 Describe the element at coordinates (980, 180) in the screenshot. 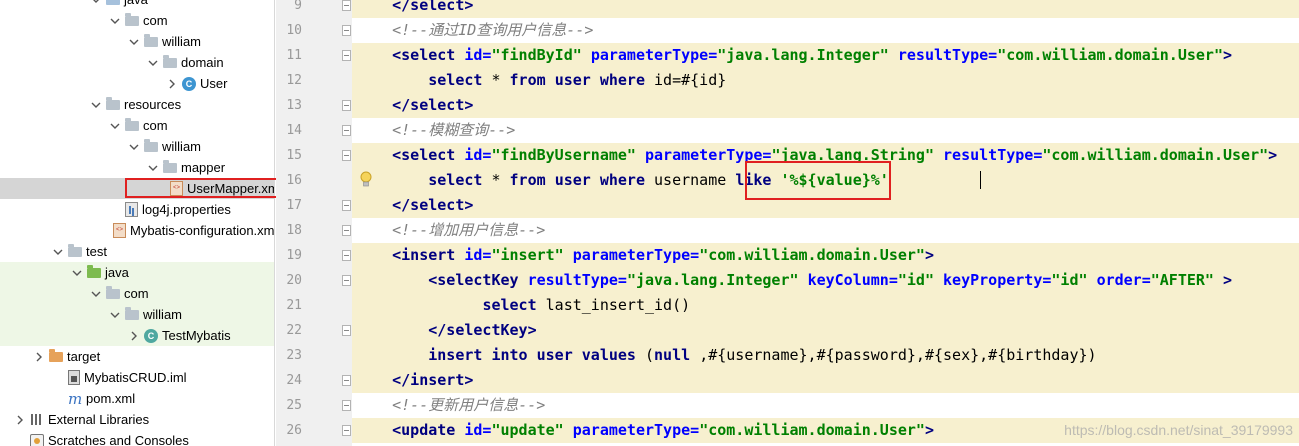

I see `text-caret` at that location.